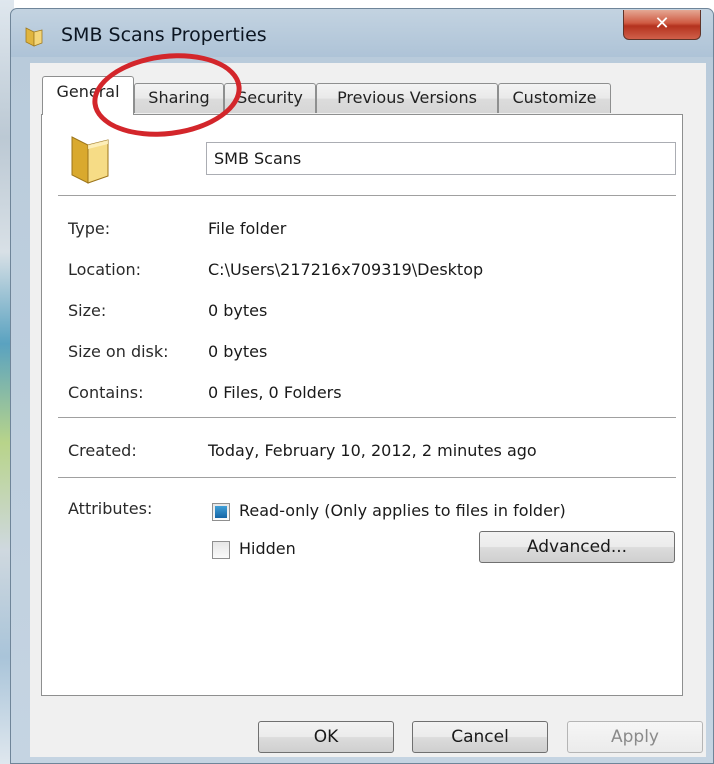  I want to click on size-on-disk-label: Size on disk:, so click(118, 351).